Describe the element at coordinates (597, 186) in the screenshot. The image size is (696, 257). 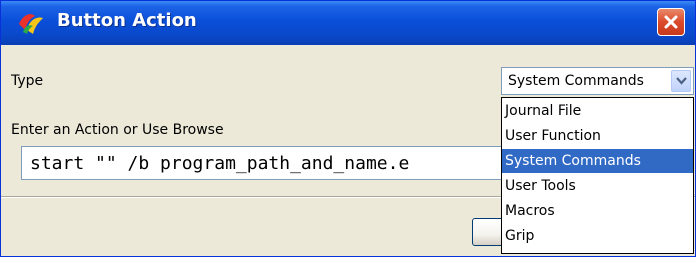
I see `dropdown-option-user-tools: User Tools` at that location.